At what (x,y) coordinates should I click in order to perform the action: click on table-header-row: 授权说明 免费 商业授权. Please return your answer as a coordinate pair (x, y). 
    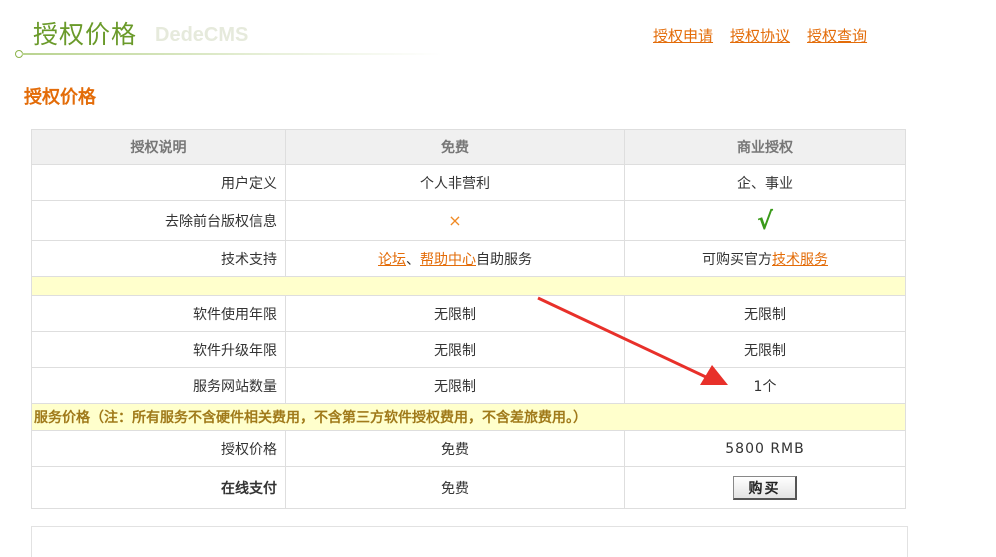
    Looking at the image, I should click on (468, 147).